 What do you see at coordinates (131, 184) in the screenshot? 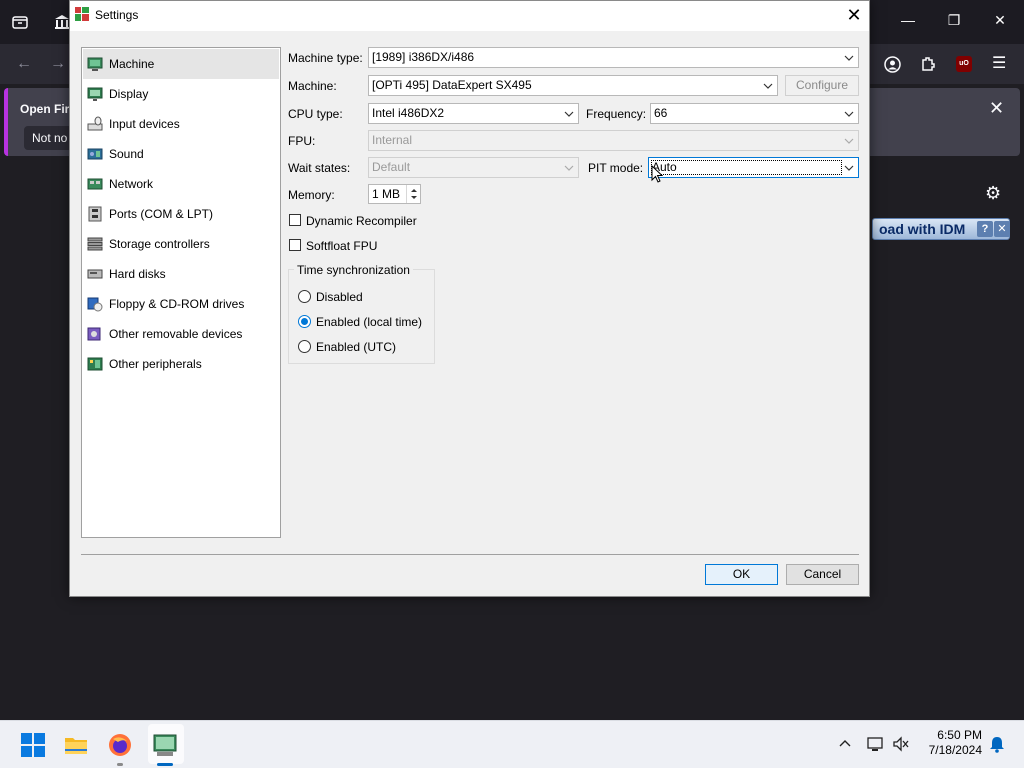
I see `category-label: Network` at bounding box center [131, 184].